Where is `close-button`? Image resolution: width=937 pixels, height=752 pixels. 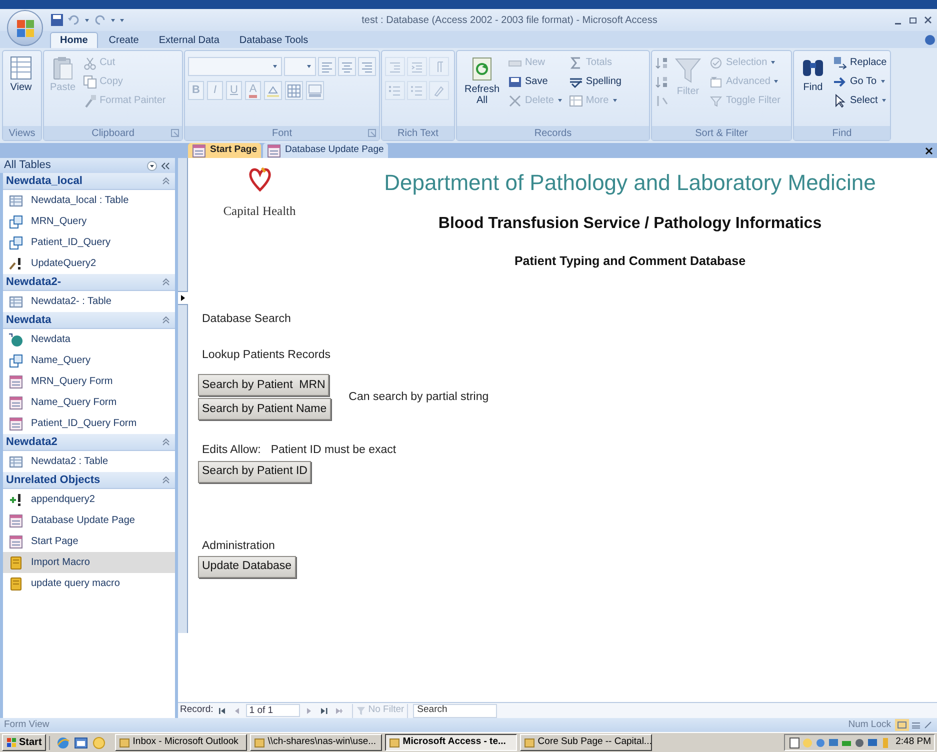 close-button is located at coordinates (928, 20).